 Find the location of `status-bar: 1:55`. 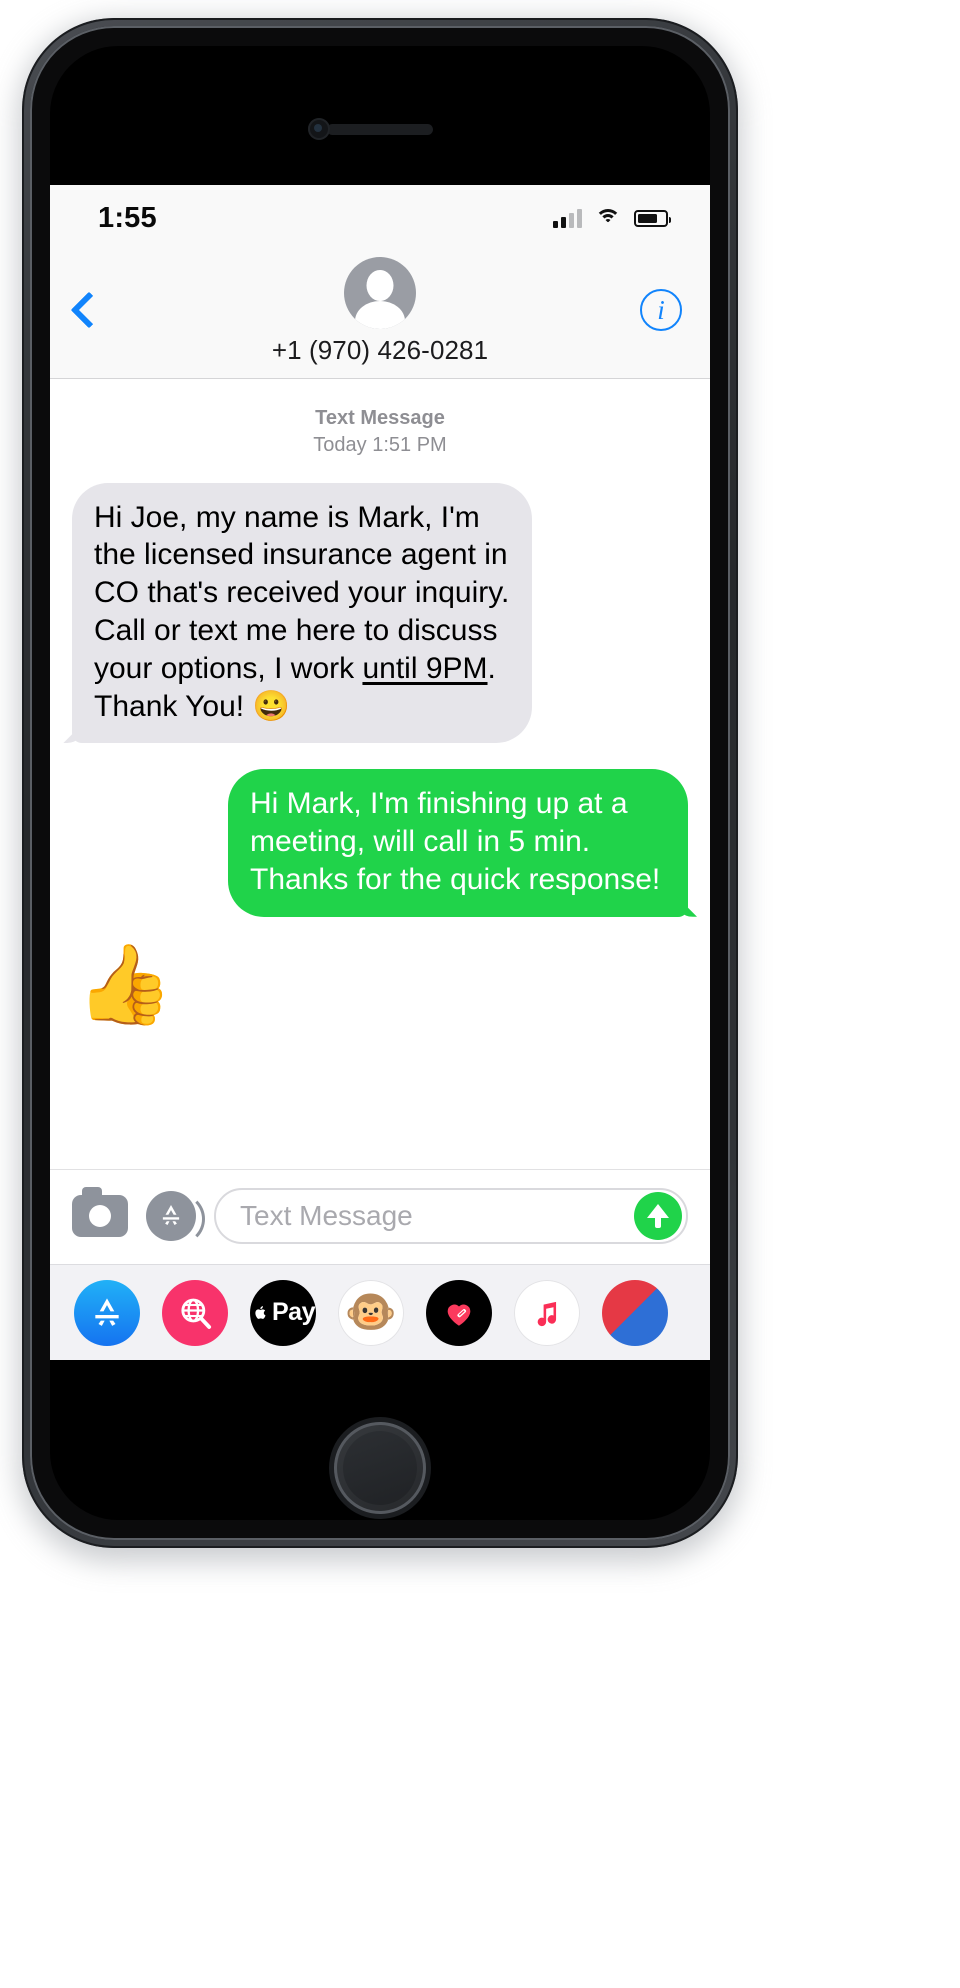

status-bar: 1:55 is located at coordinates (380, 218).